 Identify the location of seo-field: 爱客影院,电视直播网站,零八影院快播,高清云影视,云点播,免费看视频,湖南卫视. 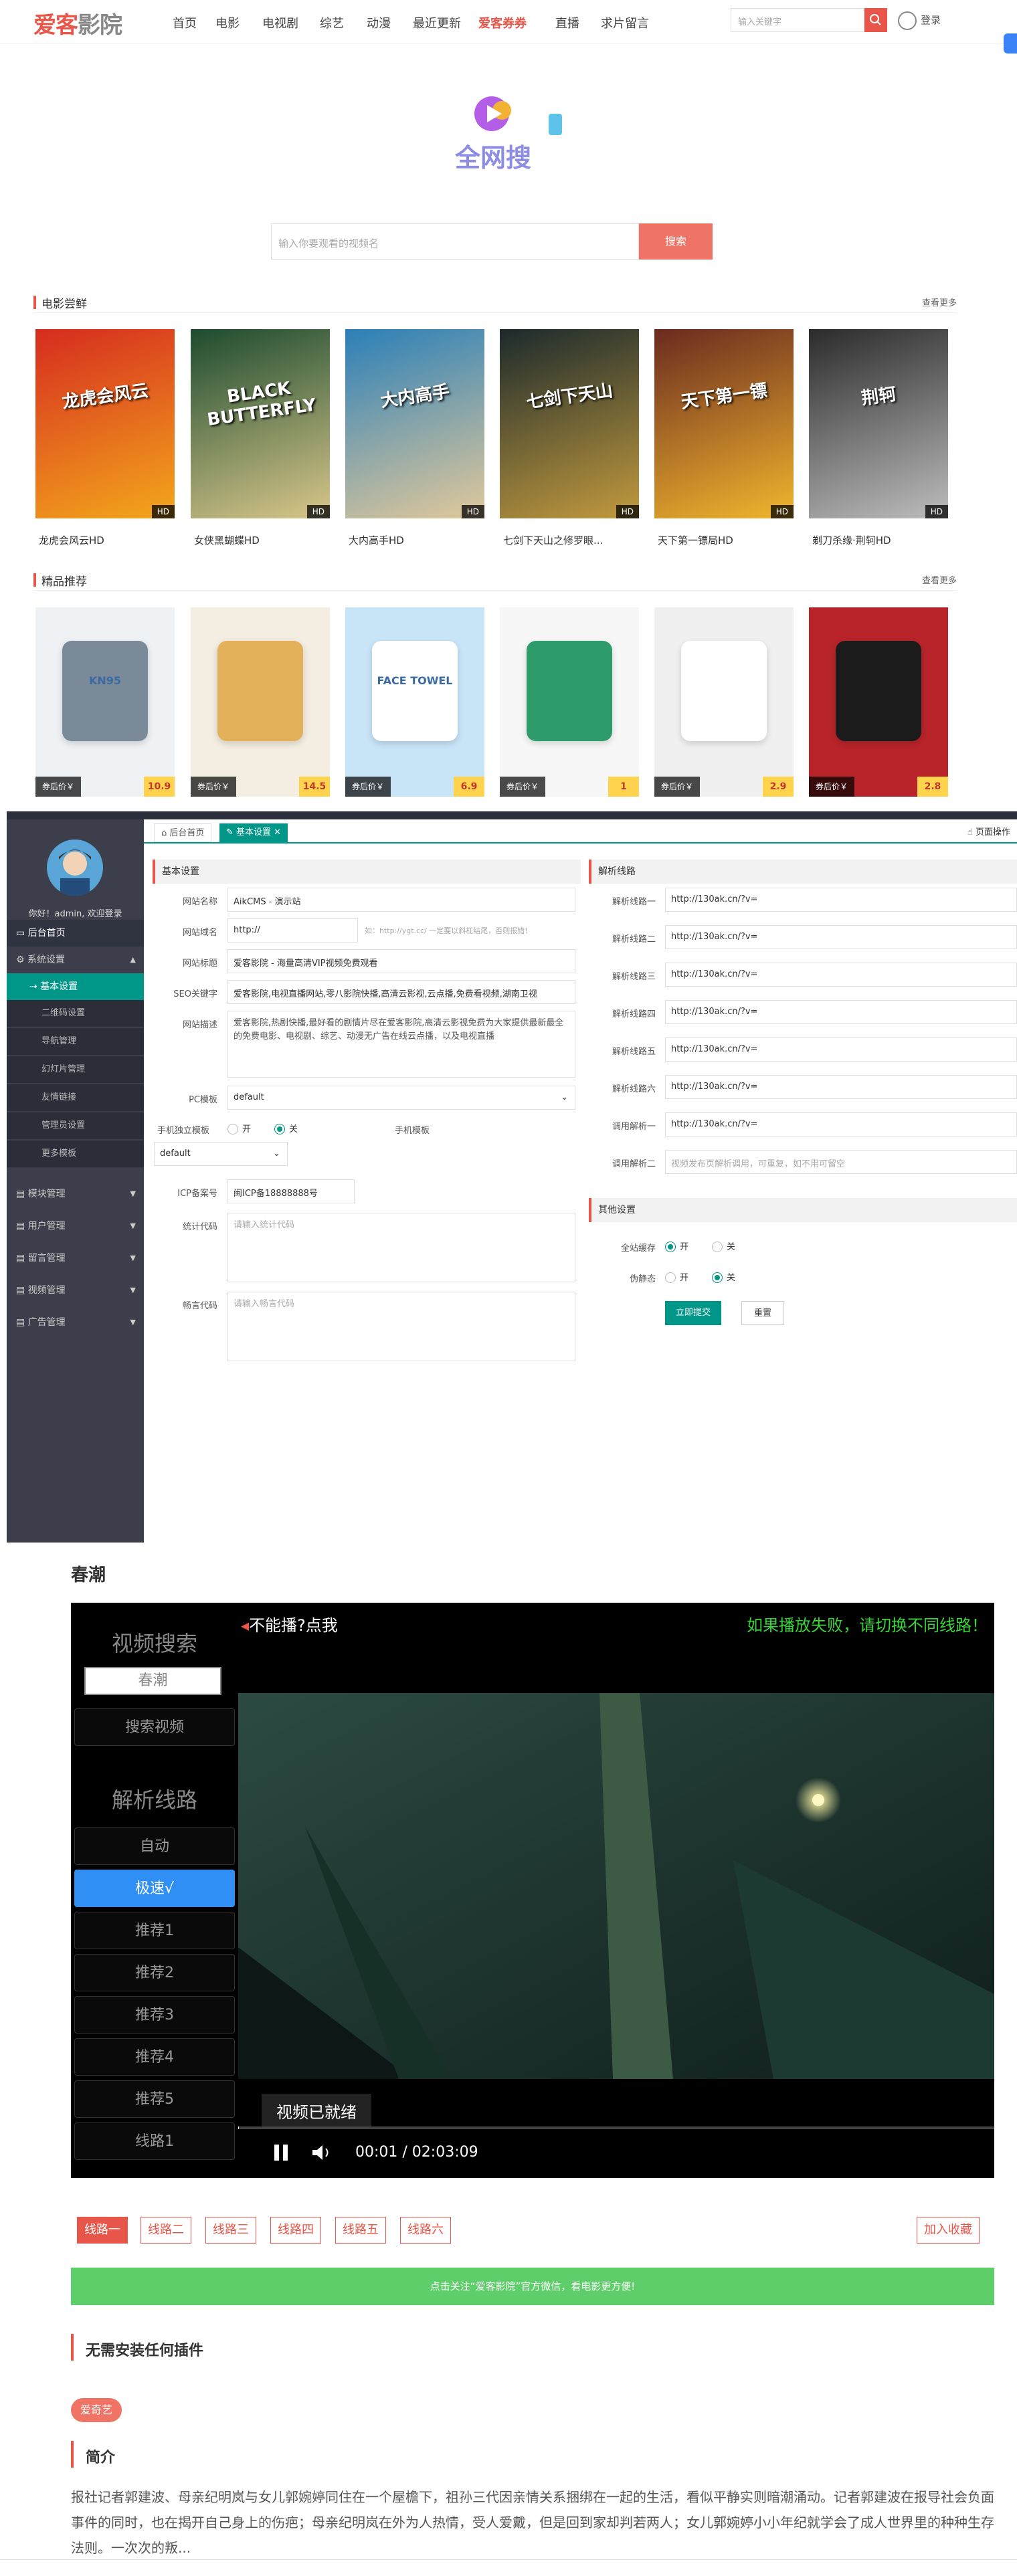
(401, 992).